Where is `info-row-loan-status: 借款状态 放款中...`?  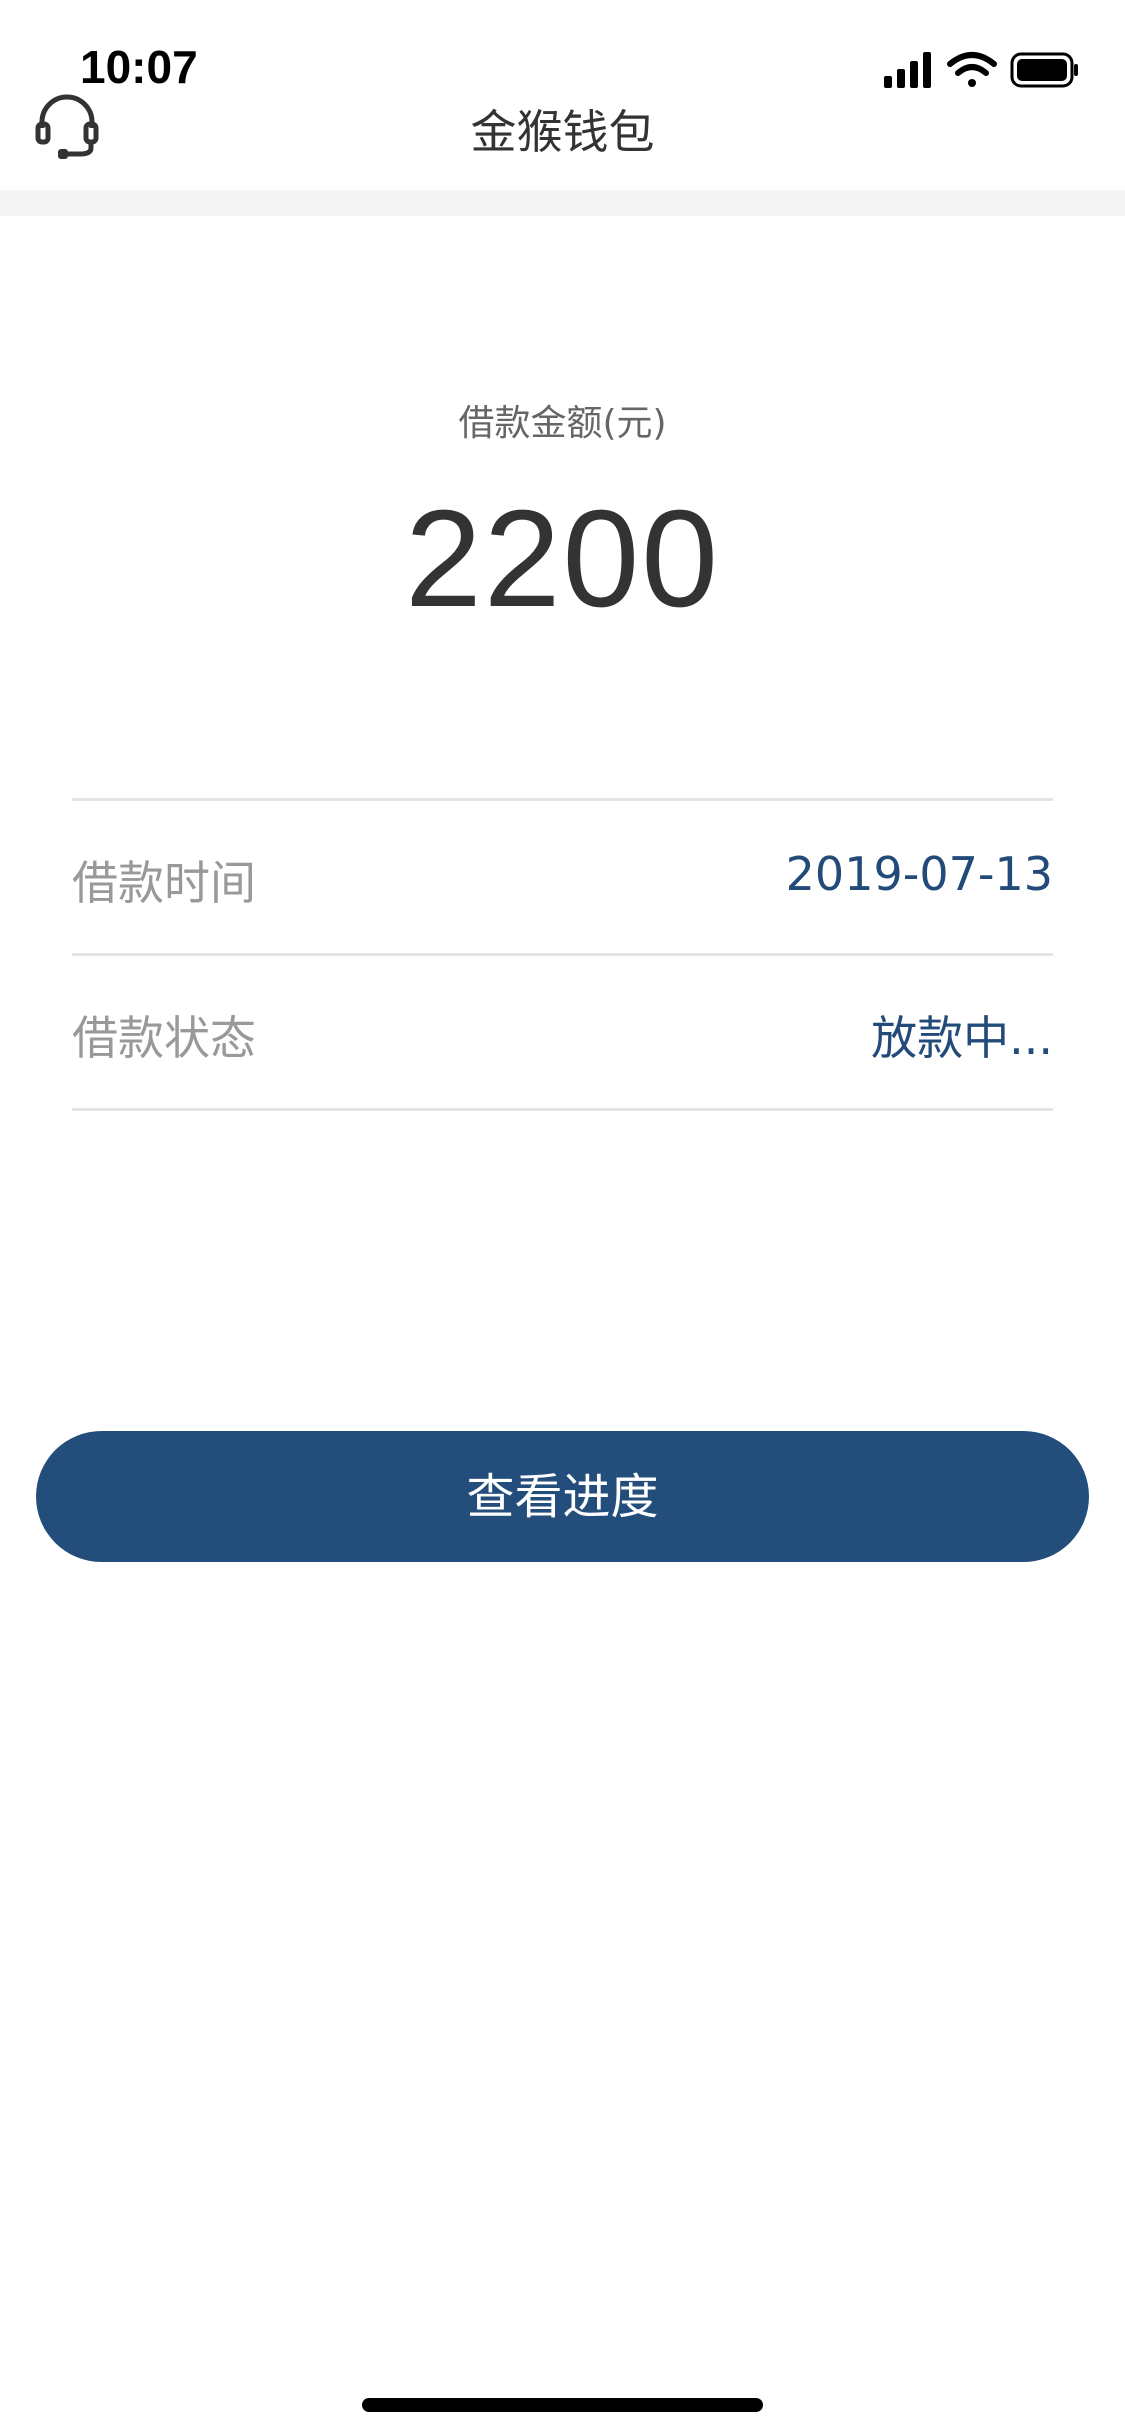 info-row-loan-status: 借款状态 放款中... is located at coordinates (562, 1032).